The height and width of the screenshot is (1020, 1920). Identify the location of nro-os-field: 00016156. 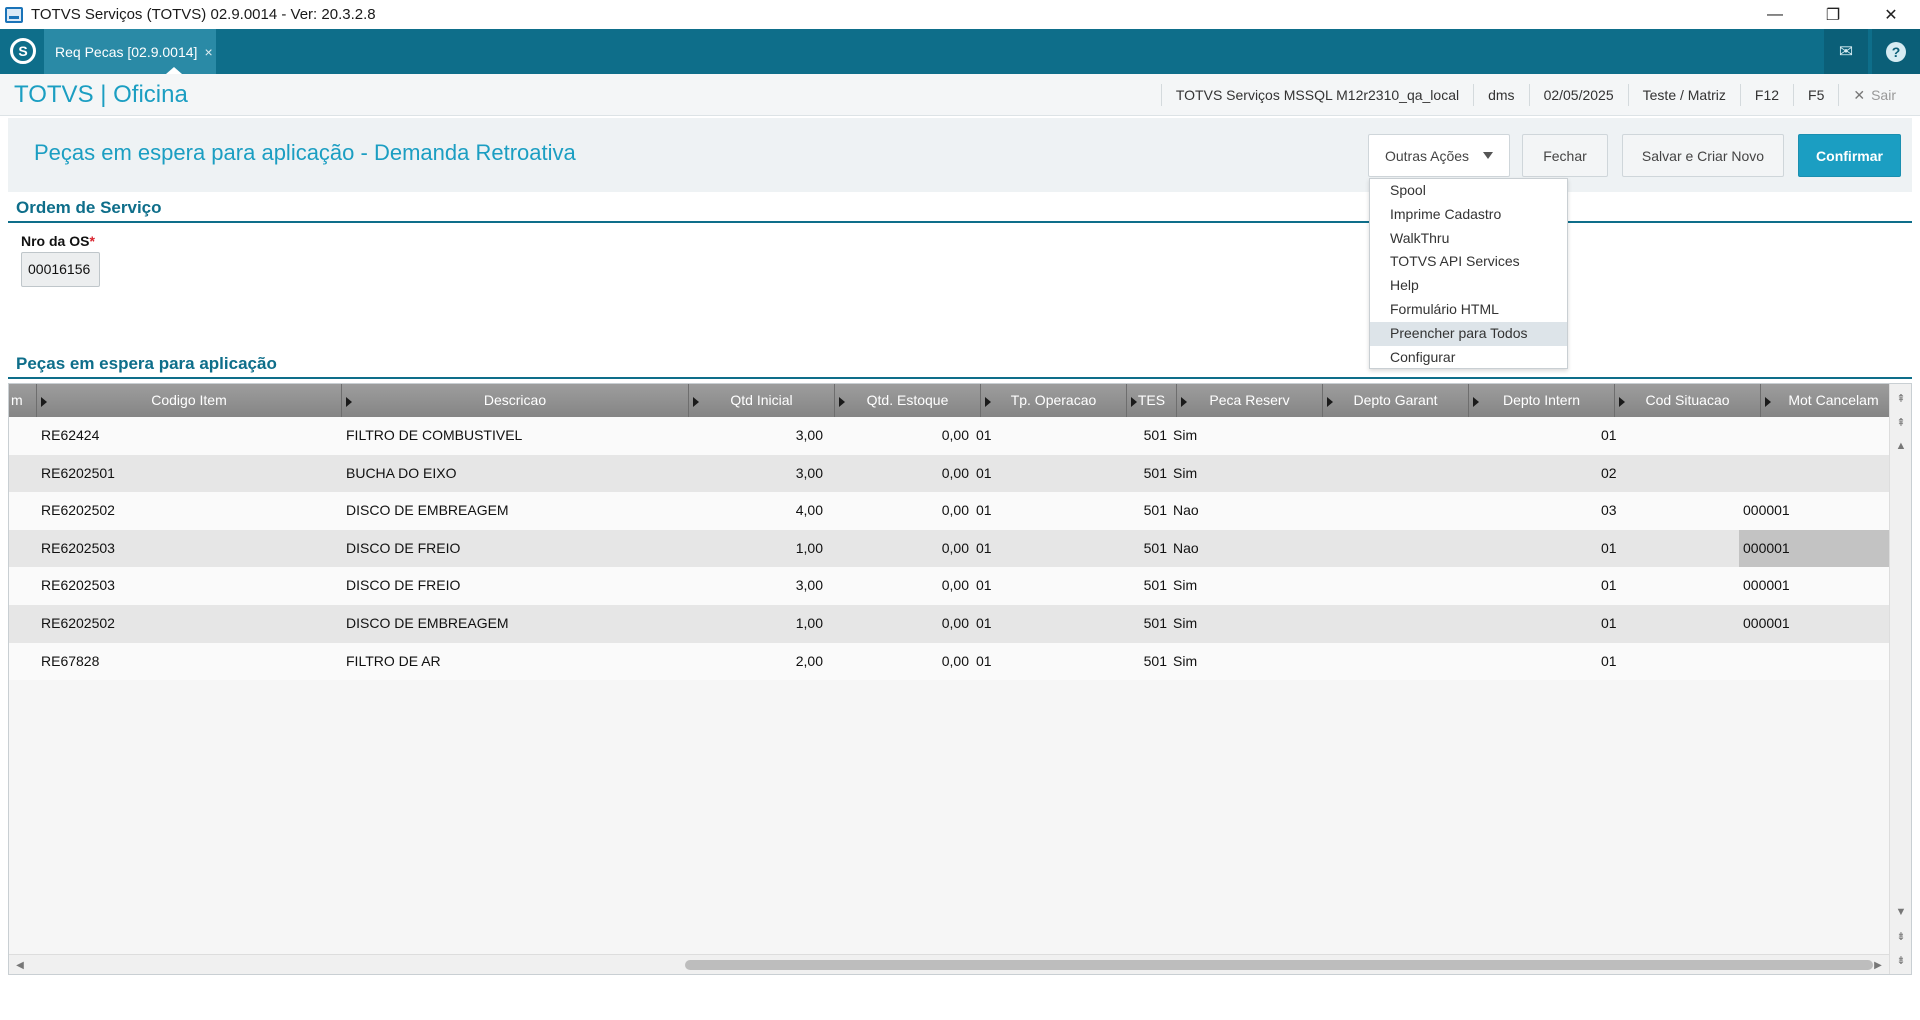
(60, 269).